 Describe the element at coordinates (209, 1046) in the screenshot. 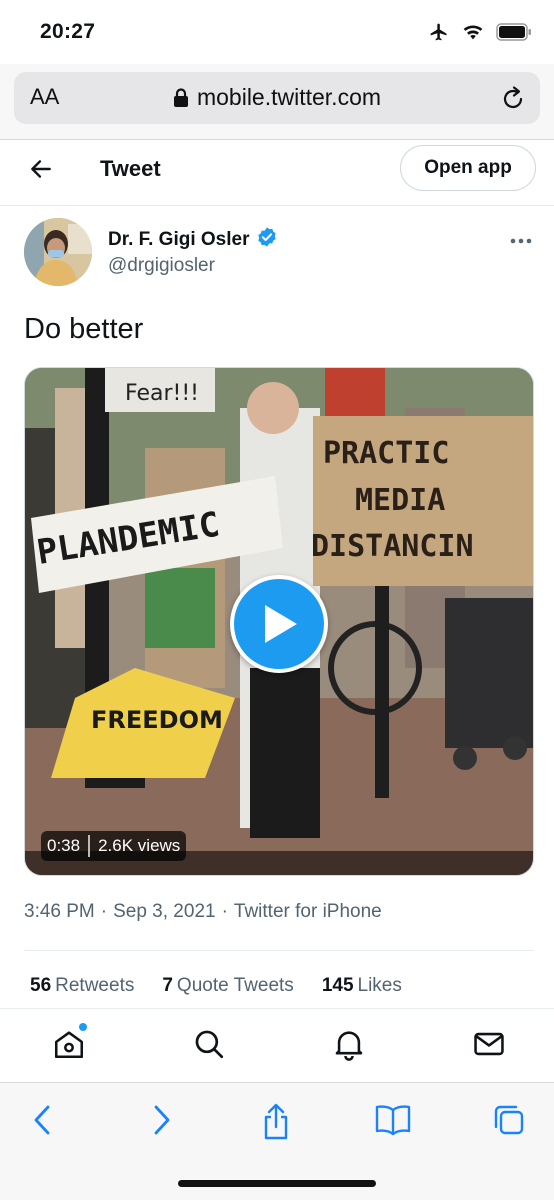

I see `search-icon` at that location.